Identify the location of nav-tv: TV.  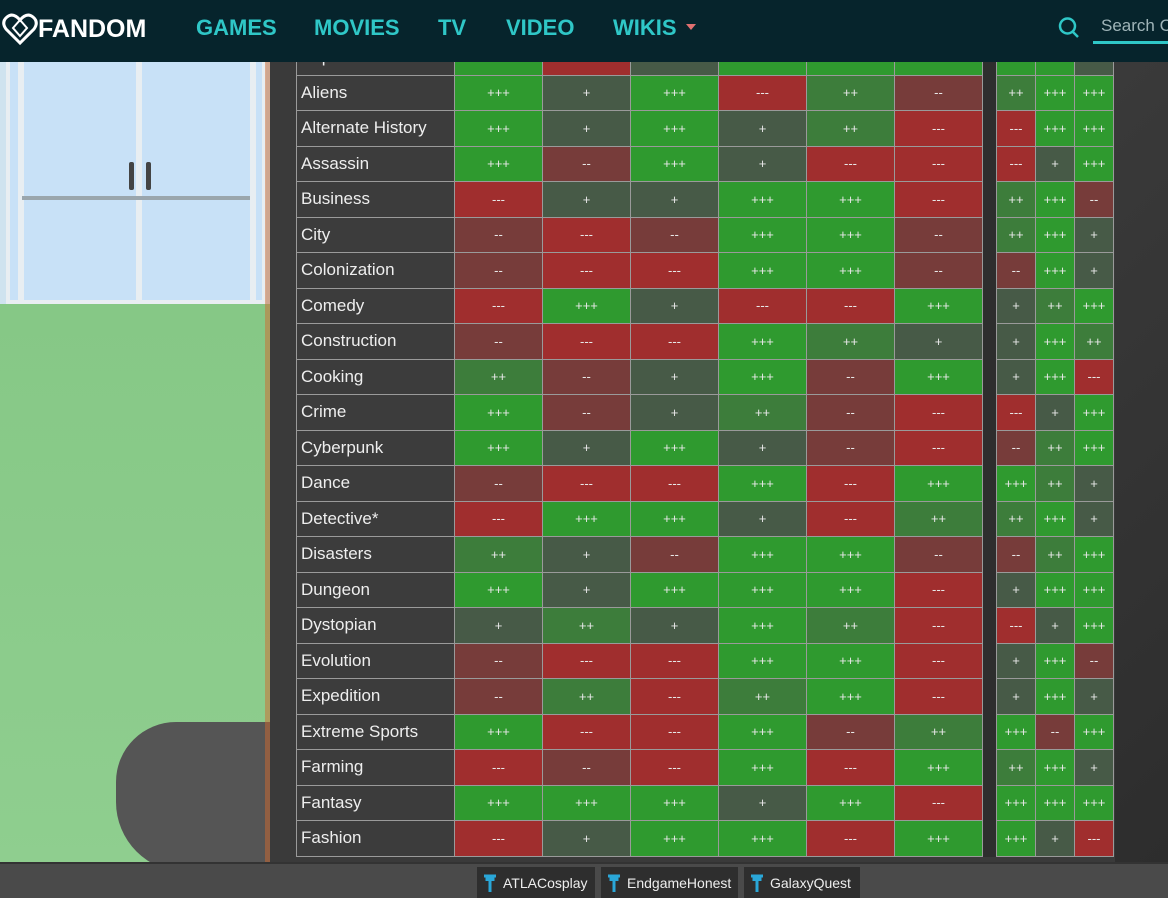
(452, 28).